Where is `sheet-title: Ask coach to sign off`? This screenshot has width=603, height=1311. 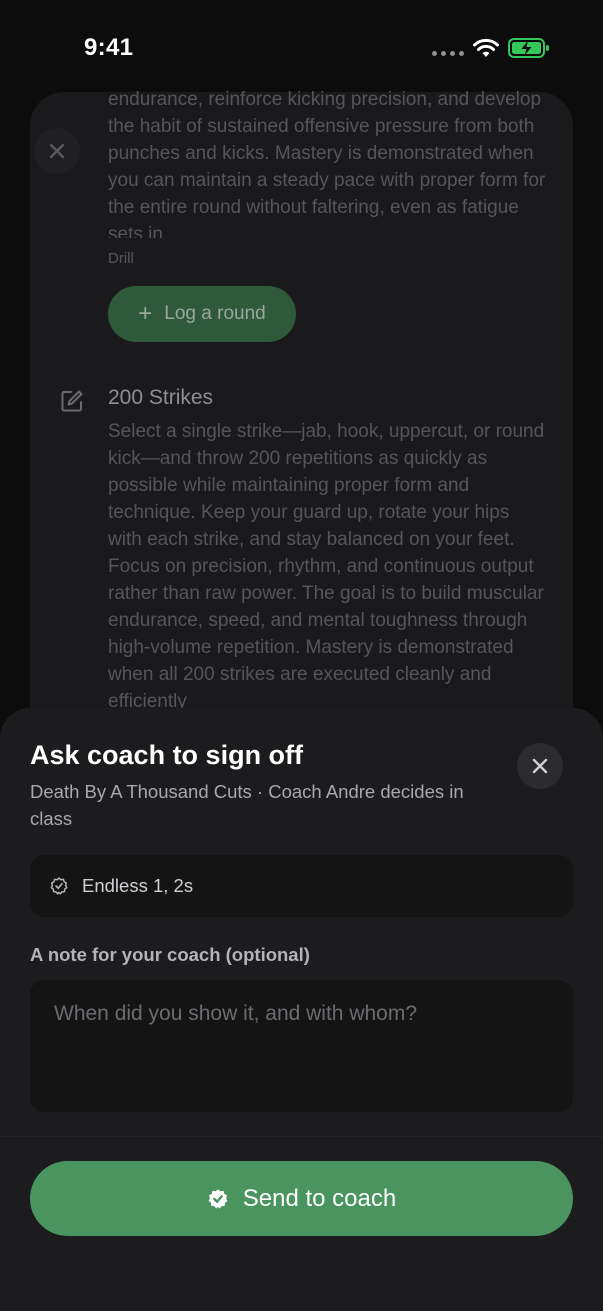 sheet-title: Ask coach to sign off is located at coordinates (167, 755).